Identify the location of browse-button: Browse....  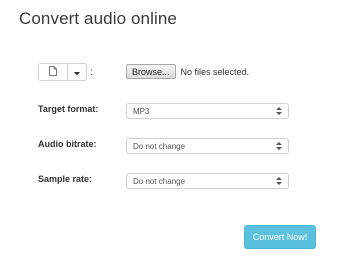
(151, 71).